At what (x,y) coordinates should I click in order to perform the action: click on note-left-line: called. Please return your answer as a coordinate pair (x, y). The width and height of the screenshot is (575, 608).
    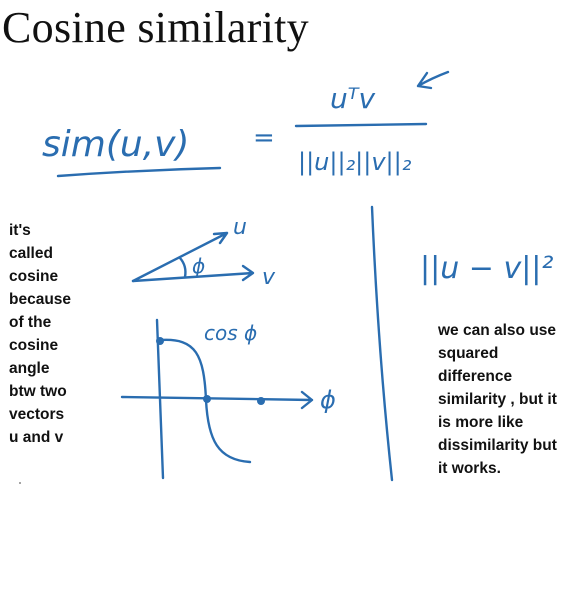
    Looking at the image, I should click on (31, 253).